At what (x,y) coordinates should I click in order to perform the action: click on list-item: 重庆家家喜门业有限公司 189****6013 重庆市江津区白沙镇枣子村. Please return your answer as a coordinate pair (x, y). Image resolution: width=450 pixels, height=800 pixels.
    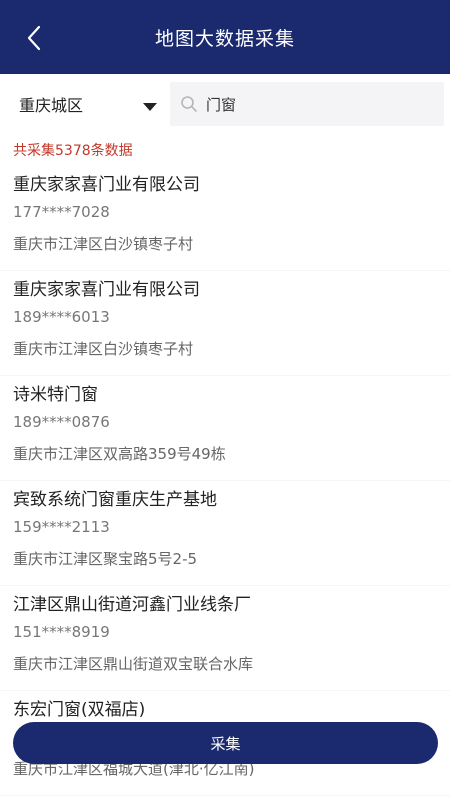
    Looking at the image, I should click on (225, 323).